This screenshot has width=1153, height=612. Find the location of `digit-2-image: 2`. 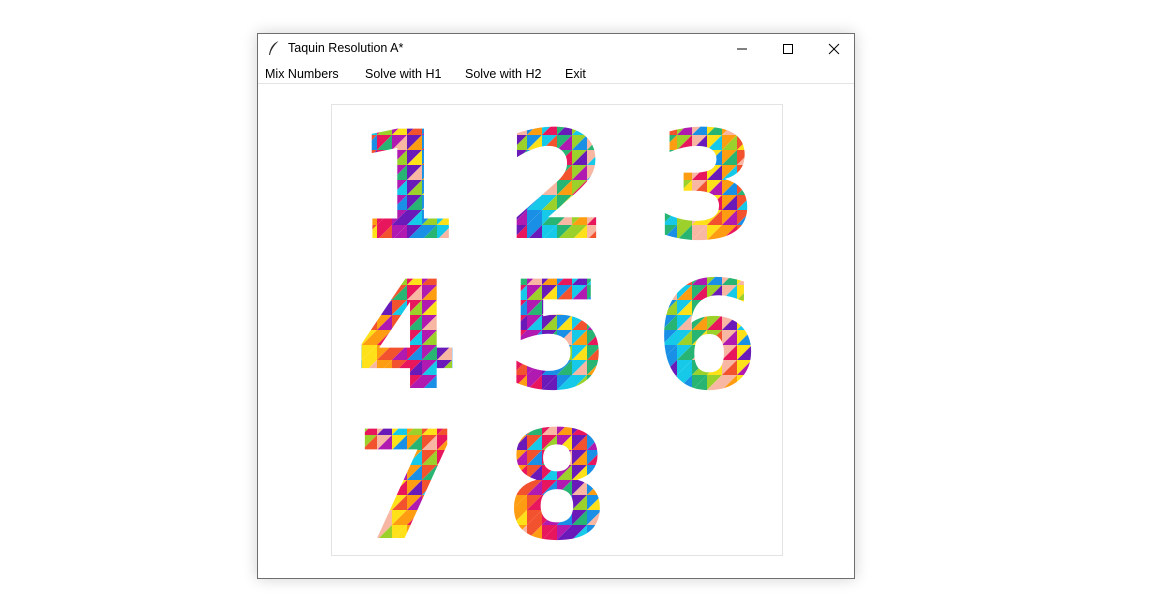

digit-2-image: 2 is located at coordinates (557, 180).